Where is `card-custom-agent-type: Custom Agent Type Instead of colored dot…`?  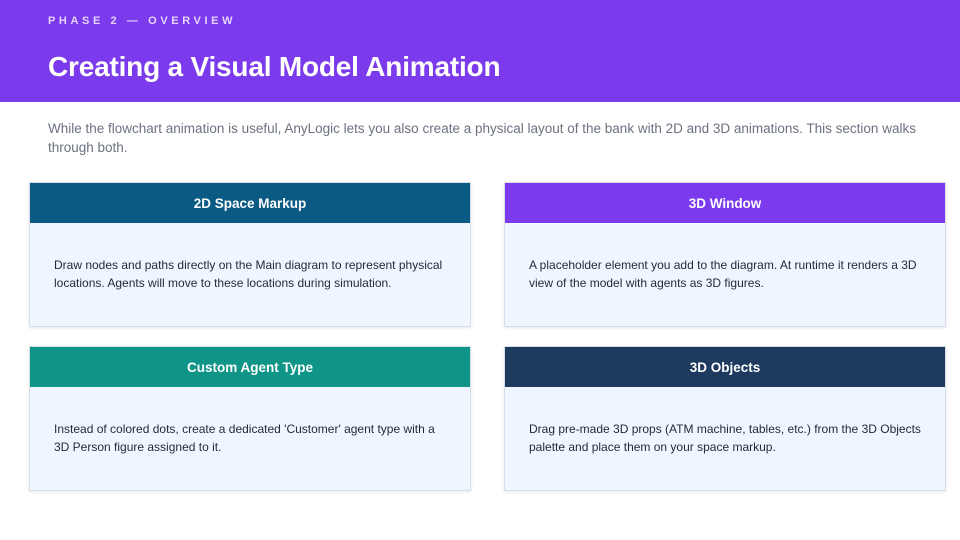
card-custom-agent-type: Custom Agent Type Instead of colored dot… is located at coordinates (250, 418).